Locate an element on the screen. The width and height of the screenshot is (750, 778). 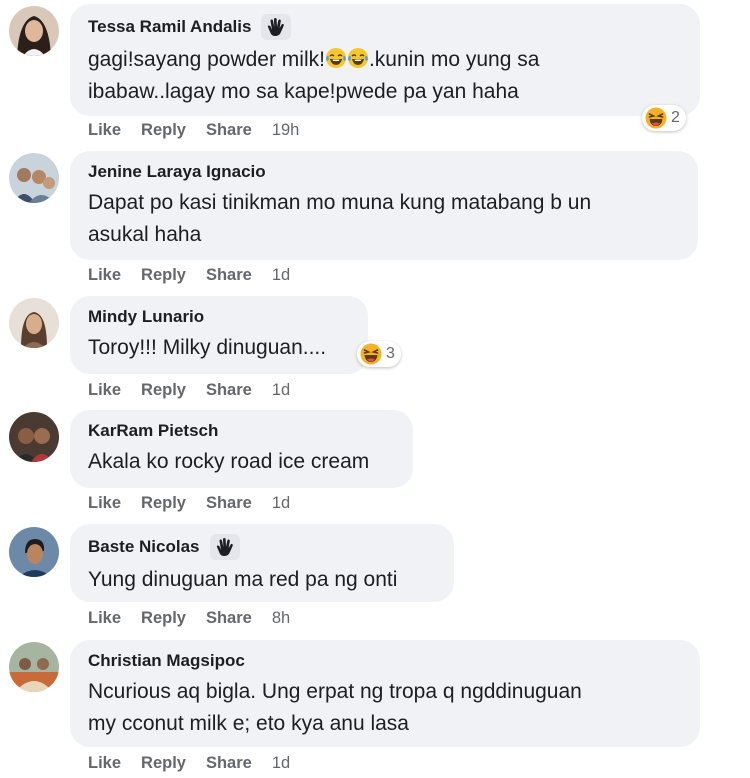
commenter-name: Christian Magsipoc is located at coordinates (166, 661).